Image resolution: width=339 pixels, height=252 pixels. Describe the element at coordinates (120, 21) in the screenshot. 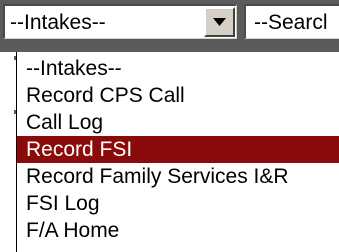

I see `intakes-select: --Intakes--` at that location.